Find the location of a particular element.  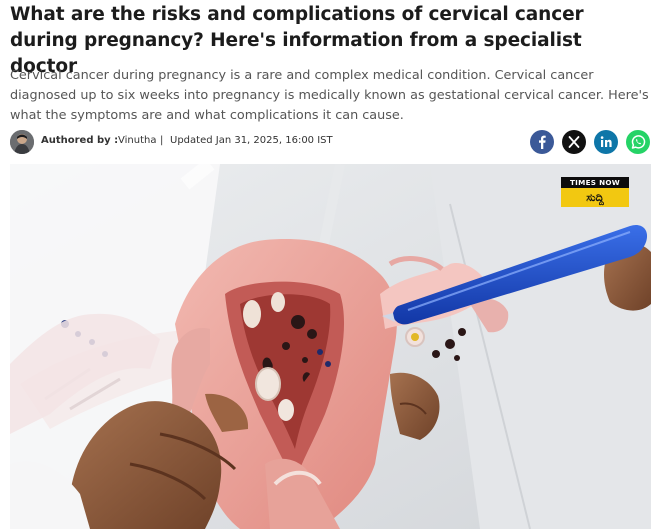

badge-brand-text: TIMES NOW is located at coordinates (595, 182).